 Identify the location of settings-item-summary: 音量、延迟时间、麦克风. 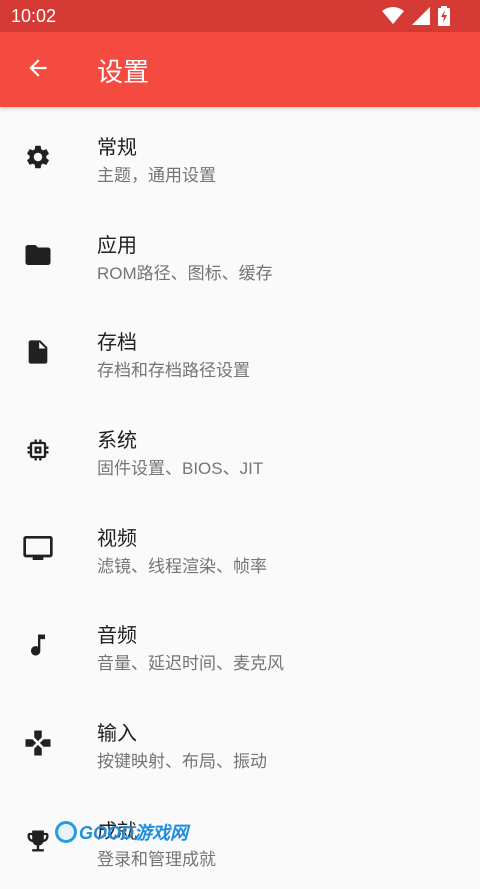
(190, 664).